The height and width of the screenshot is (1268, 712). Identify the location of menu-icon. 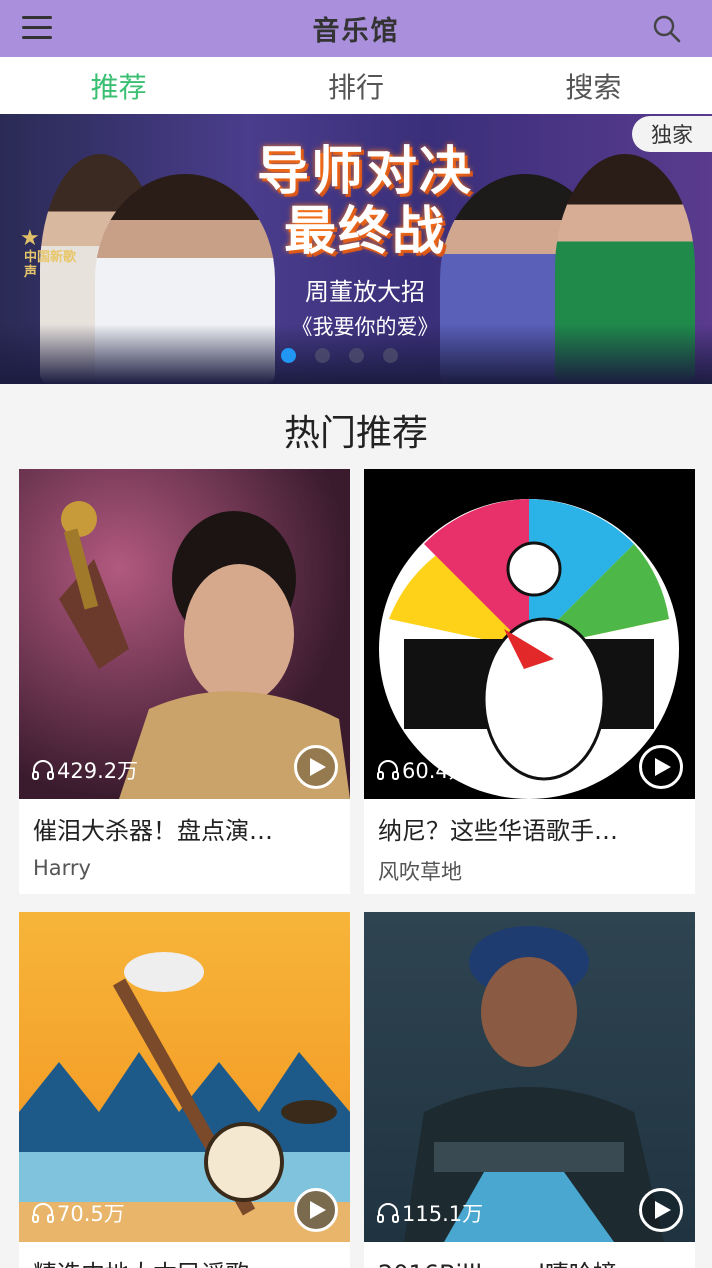
(37, 28).